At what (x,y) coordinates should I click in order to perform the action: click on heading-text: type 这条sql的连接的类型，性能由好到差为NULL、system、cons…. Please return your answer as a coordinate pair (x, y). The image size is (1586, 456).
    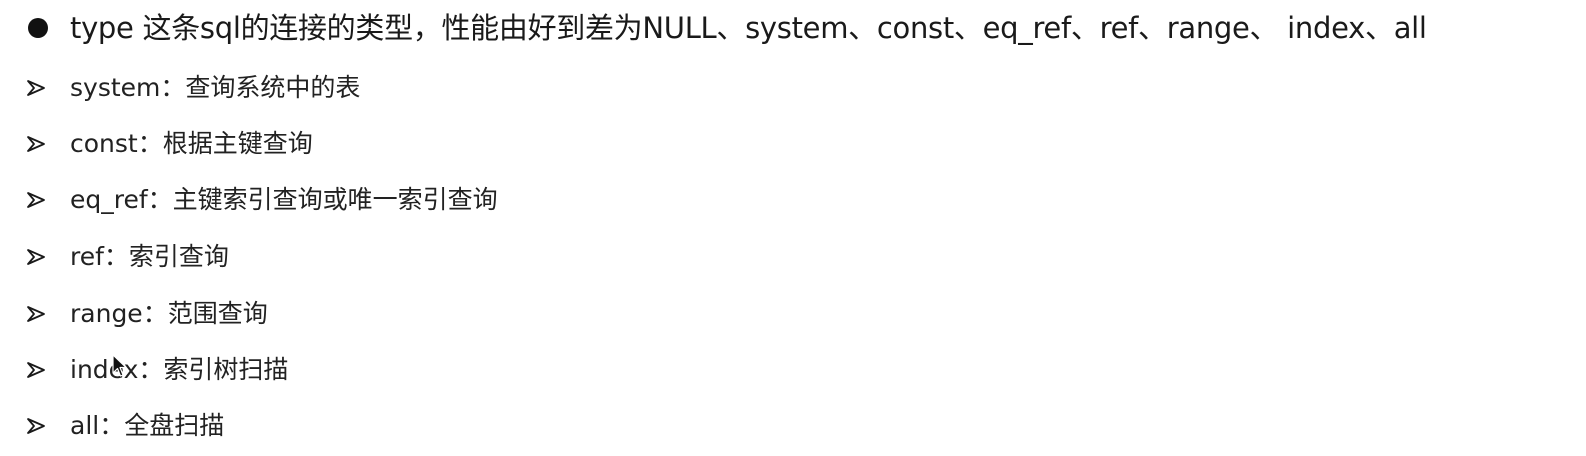
    Looking at the image, I should click on (748, 28).